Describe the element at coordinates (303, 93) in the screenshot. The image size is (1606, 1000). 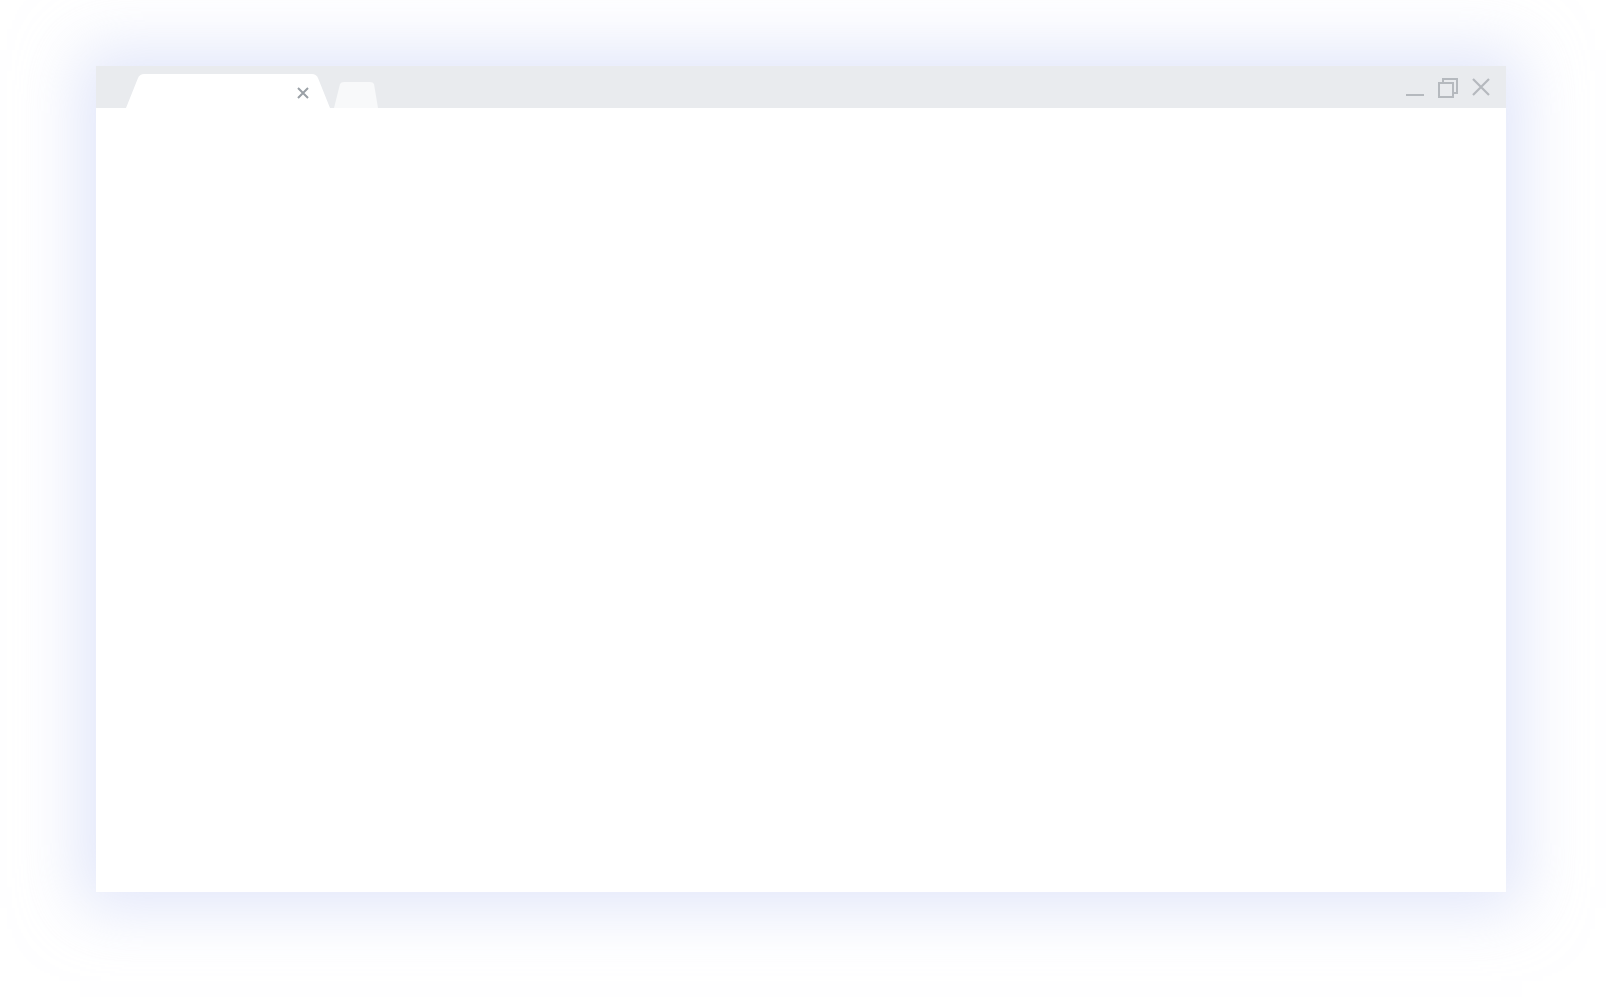
I see `tab-close-icon` at that location.